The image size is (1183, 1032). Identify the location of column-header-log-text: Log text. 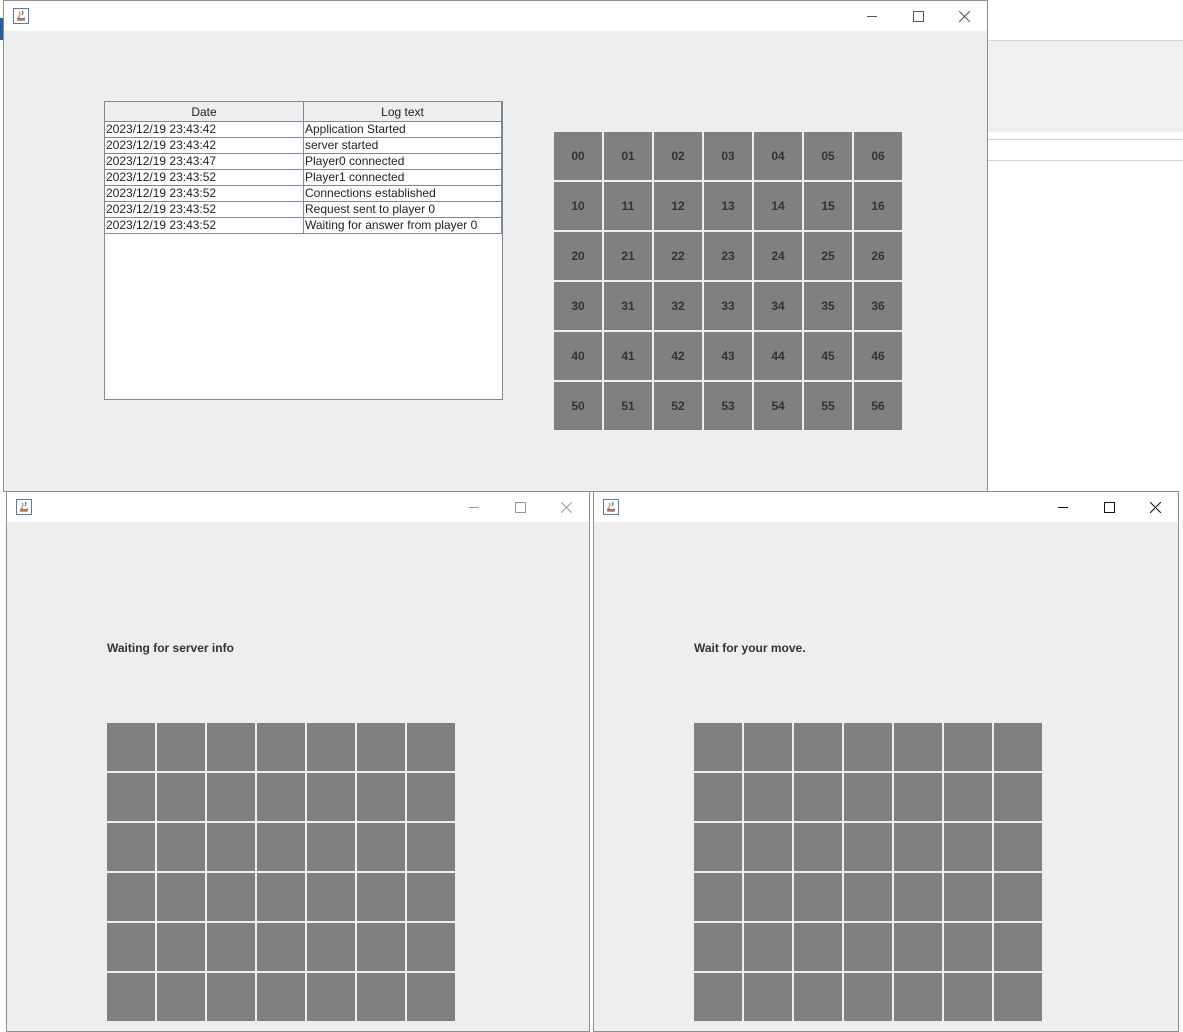
(403, 112).